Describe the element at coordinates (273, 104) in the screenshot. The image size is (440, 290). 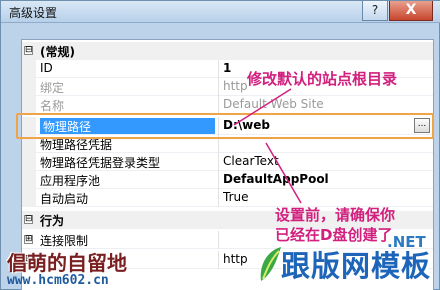
I see `property-value: Default Web Site` at that location.